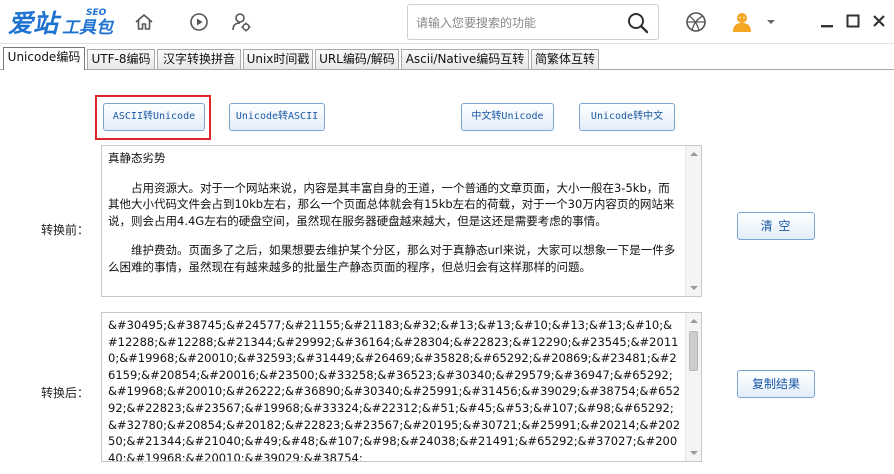 Image resolution: width=894 pixels, height=474 pixels. Describe the element at coordinates (357, 59) in the screenshot. I see `tab-url-encode: URL编码/解码` at that location.